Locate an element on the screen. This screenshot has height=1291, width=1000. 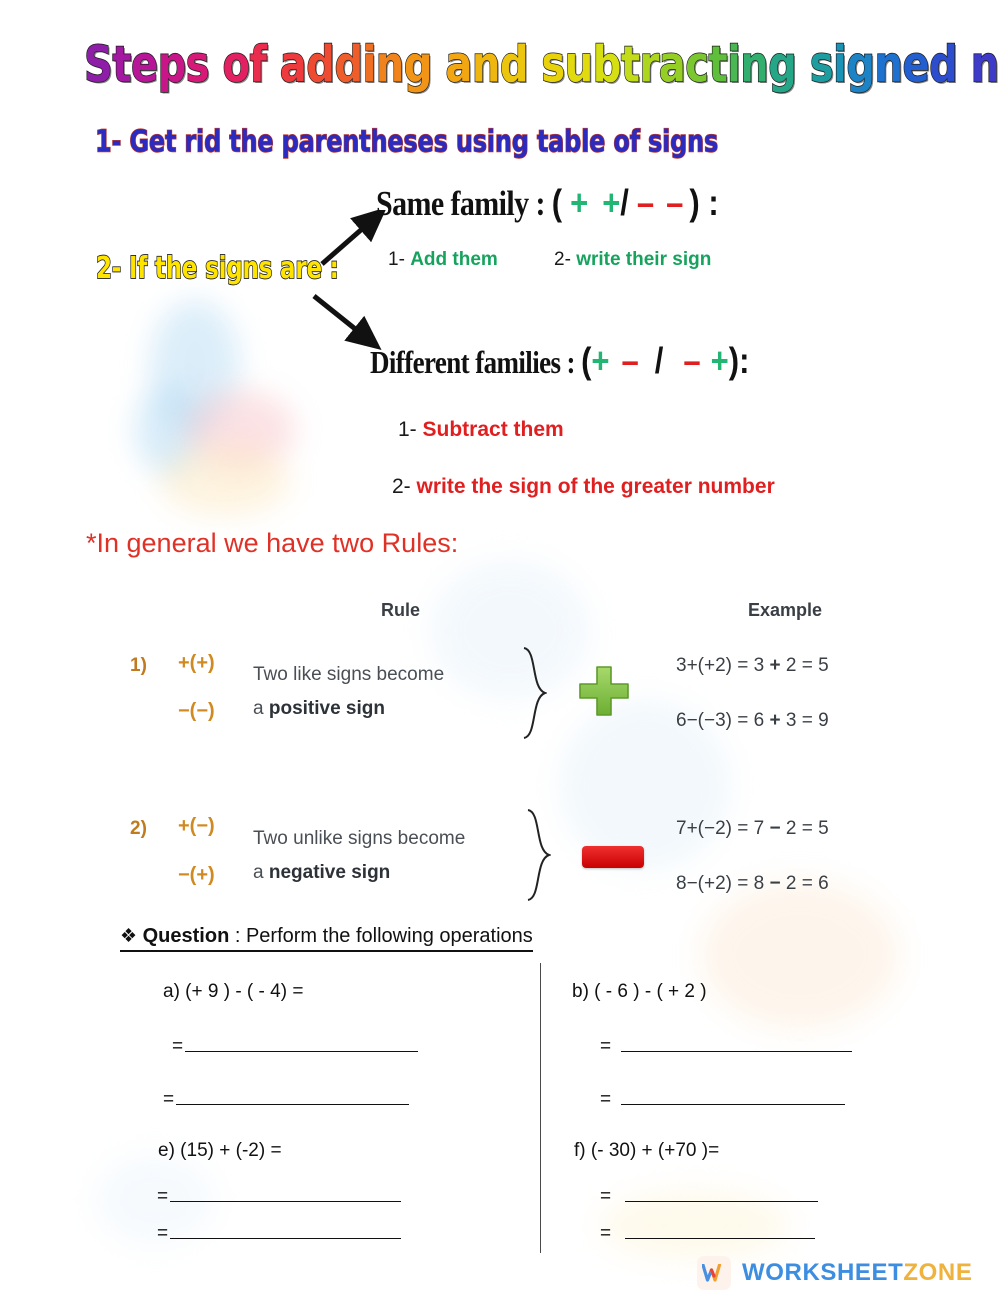
problem-a: a) (+ 9 ) - ( - 4) = is located at coordinates (233, 991).